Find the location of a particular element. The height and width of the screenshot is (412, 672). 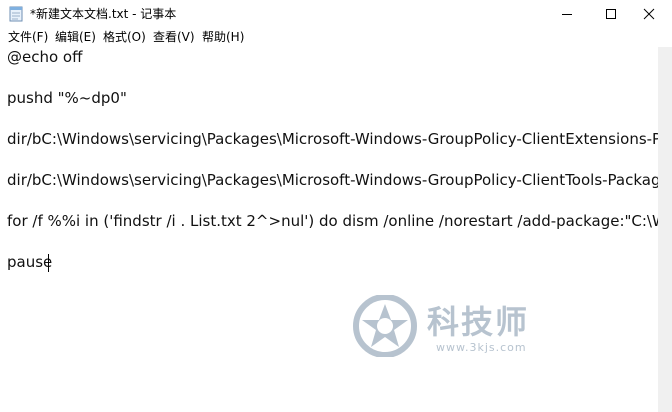

close-button is located at coordinates (649, 14).